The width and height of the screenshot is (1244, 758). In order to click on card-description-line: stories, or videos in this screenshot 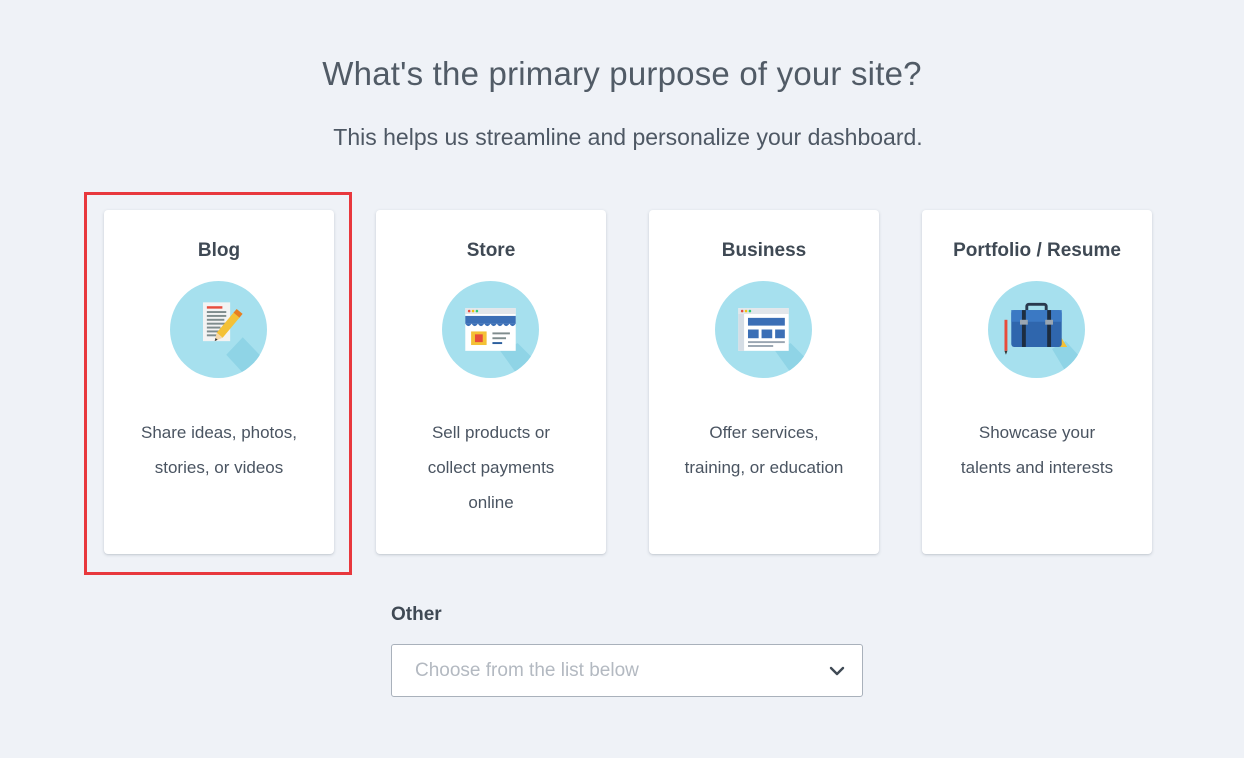, I will do `click(219, 467)`.